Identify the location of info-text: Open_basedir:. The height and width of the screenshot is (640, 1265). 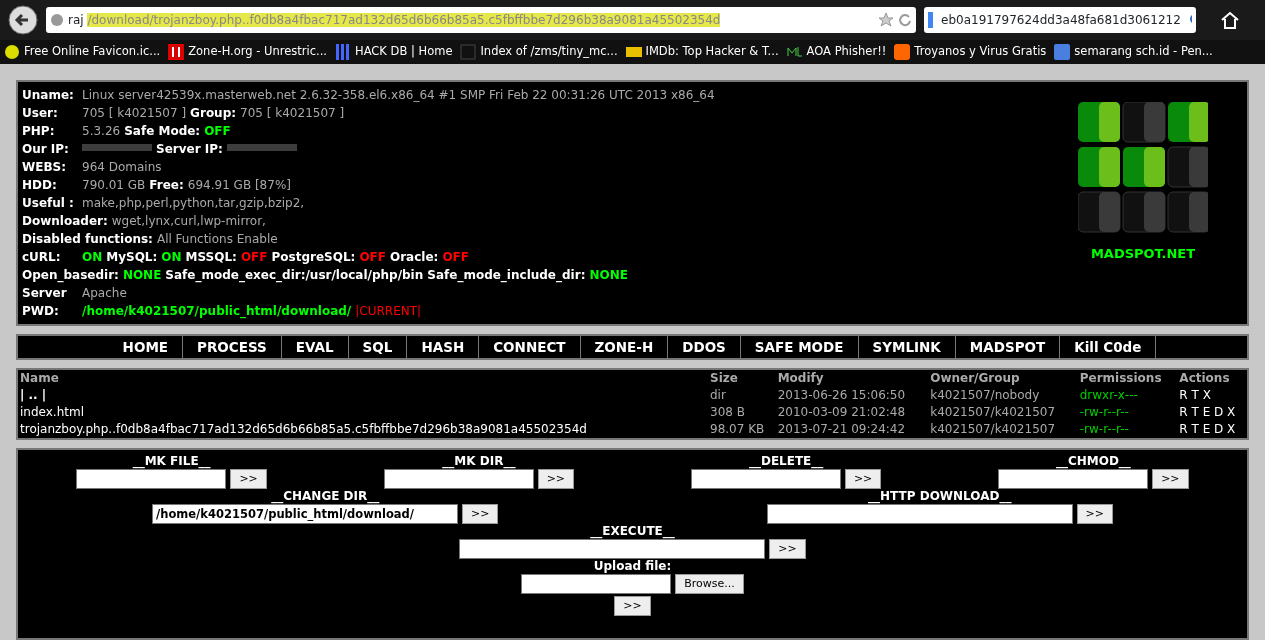
(70, 275).